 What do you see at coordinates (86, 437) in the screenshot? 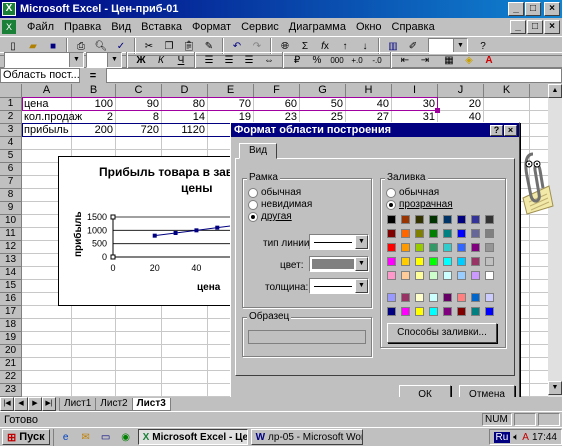
I see `outlook-quicklaunch-icon: ✉` at bounding box center [86, 437].